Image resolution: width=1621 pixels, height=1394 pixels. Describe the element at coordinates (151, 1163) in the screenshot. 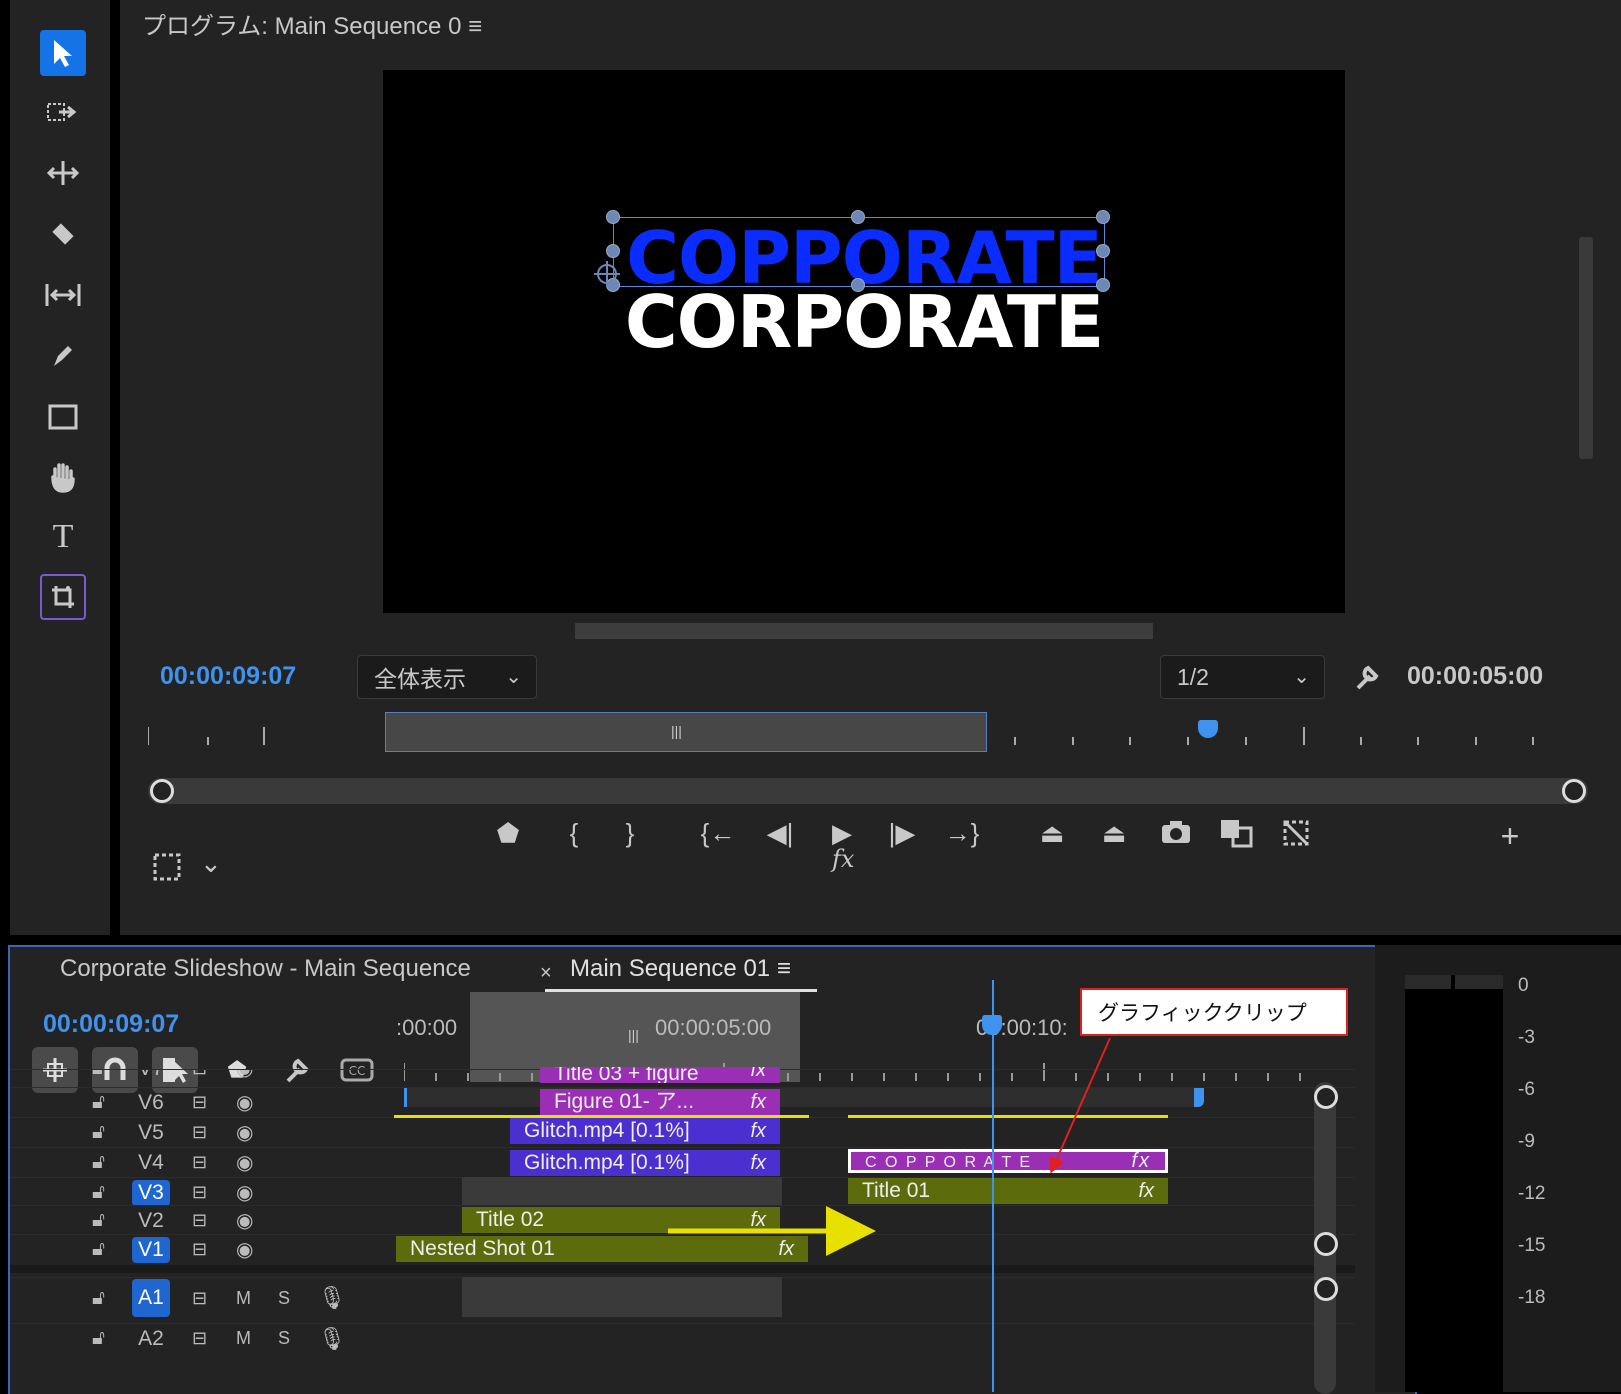

I see `track-label: V4` at that location.